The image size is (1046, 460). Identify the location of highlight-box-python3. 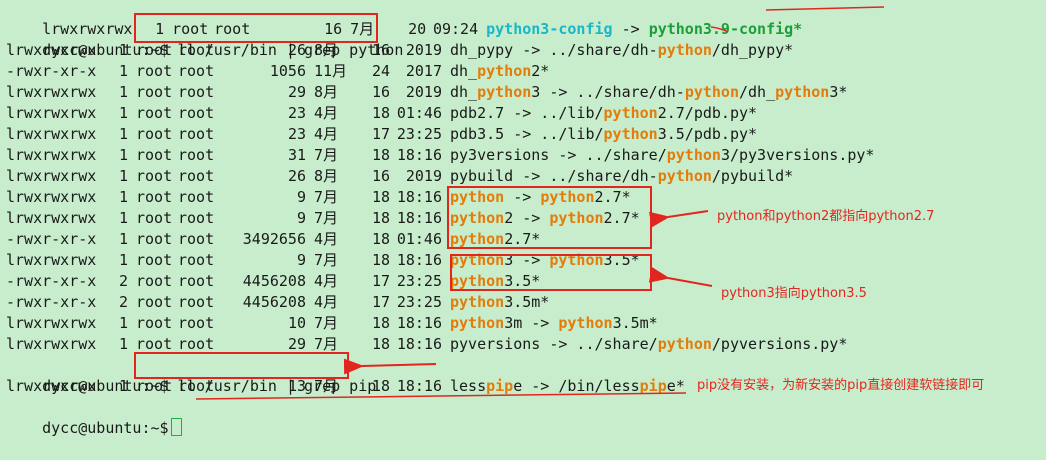
(551, 272).